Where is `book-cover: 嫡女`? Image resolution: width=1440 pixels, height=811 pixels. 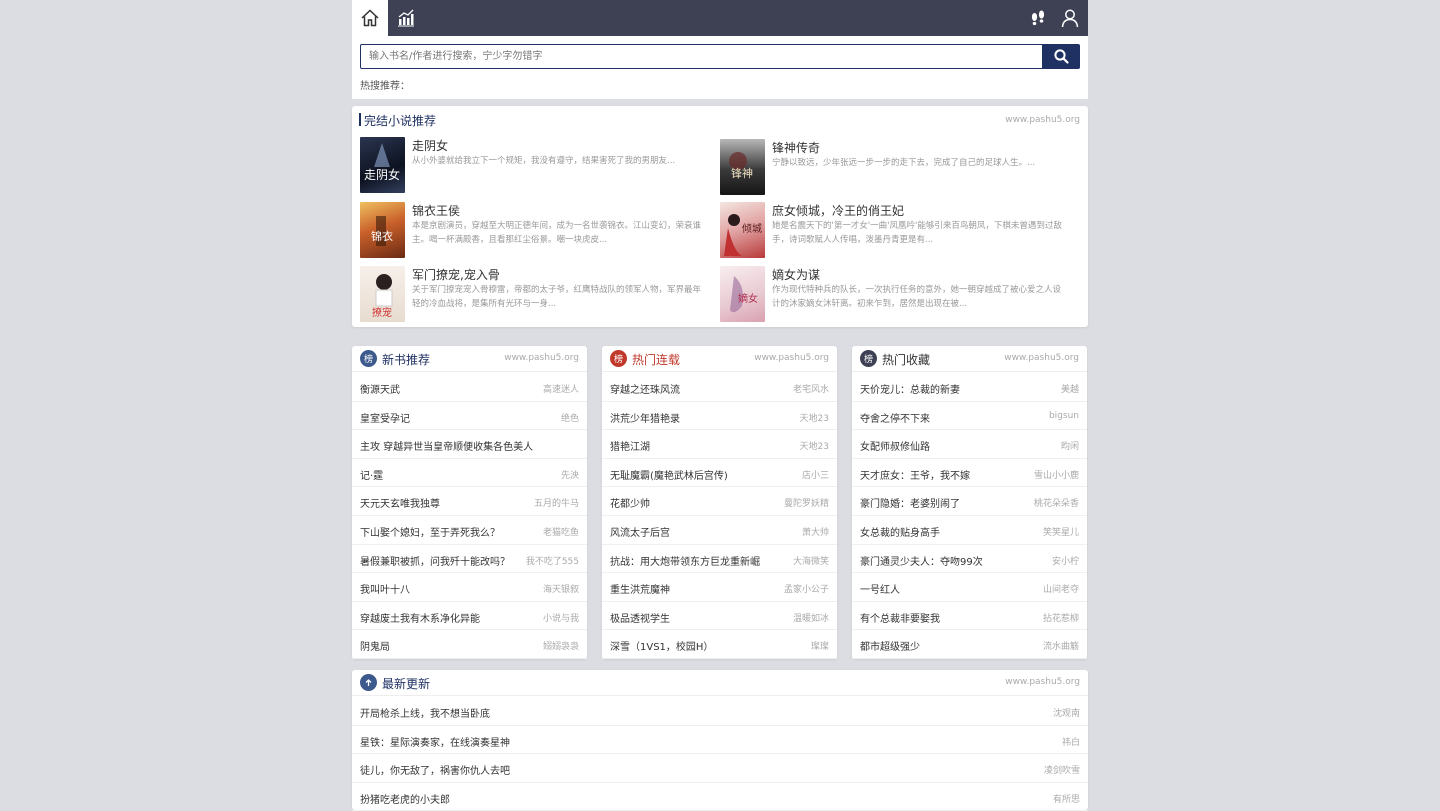 book-cover: 嫡女 is located at coordinates (742, 294).